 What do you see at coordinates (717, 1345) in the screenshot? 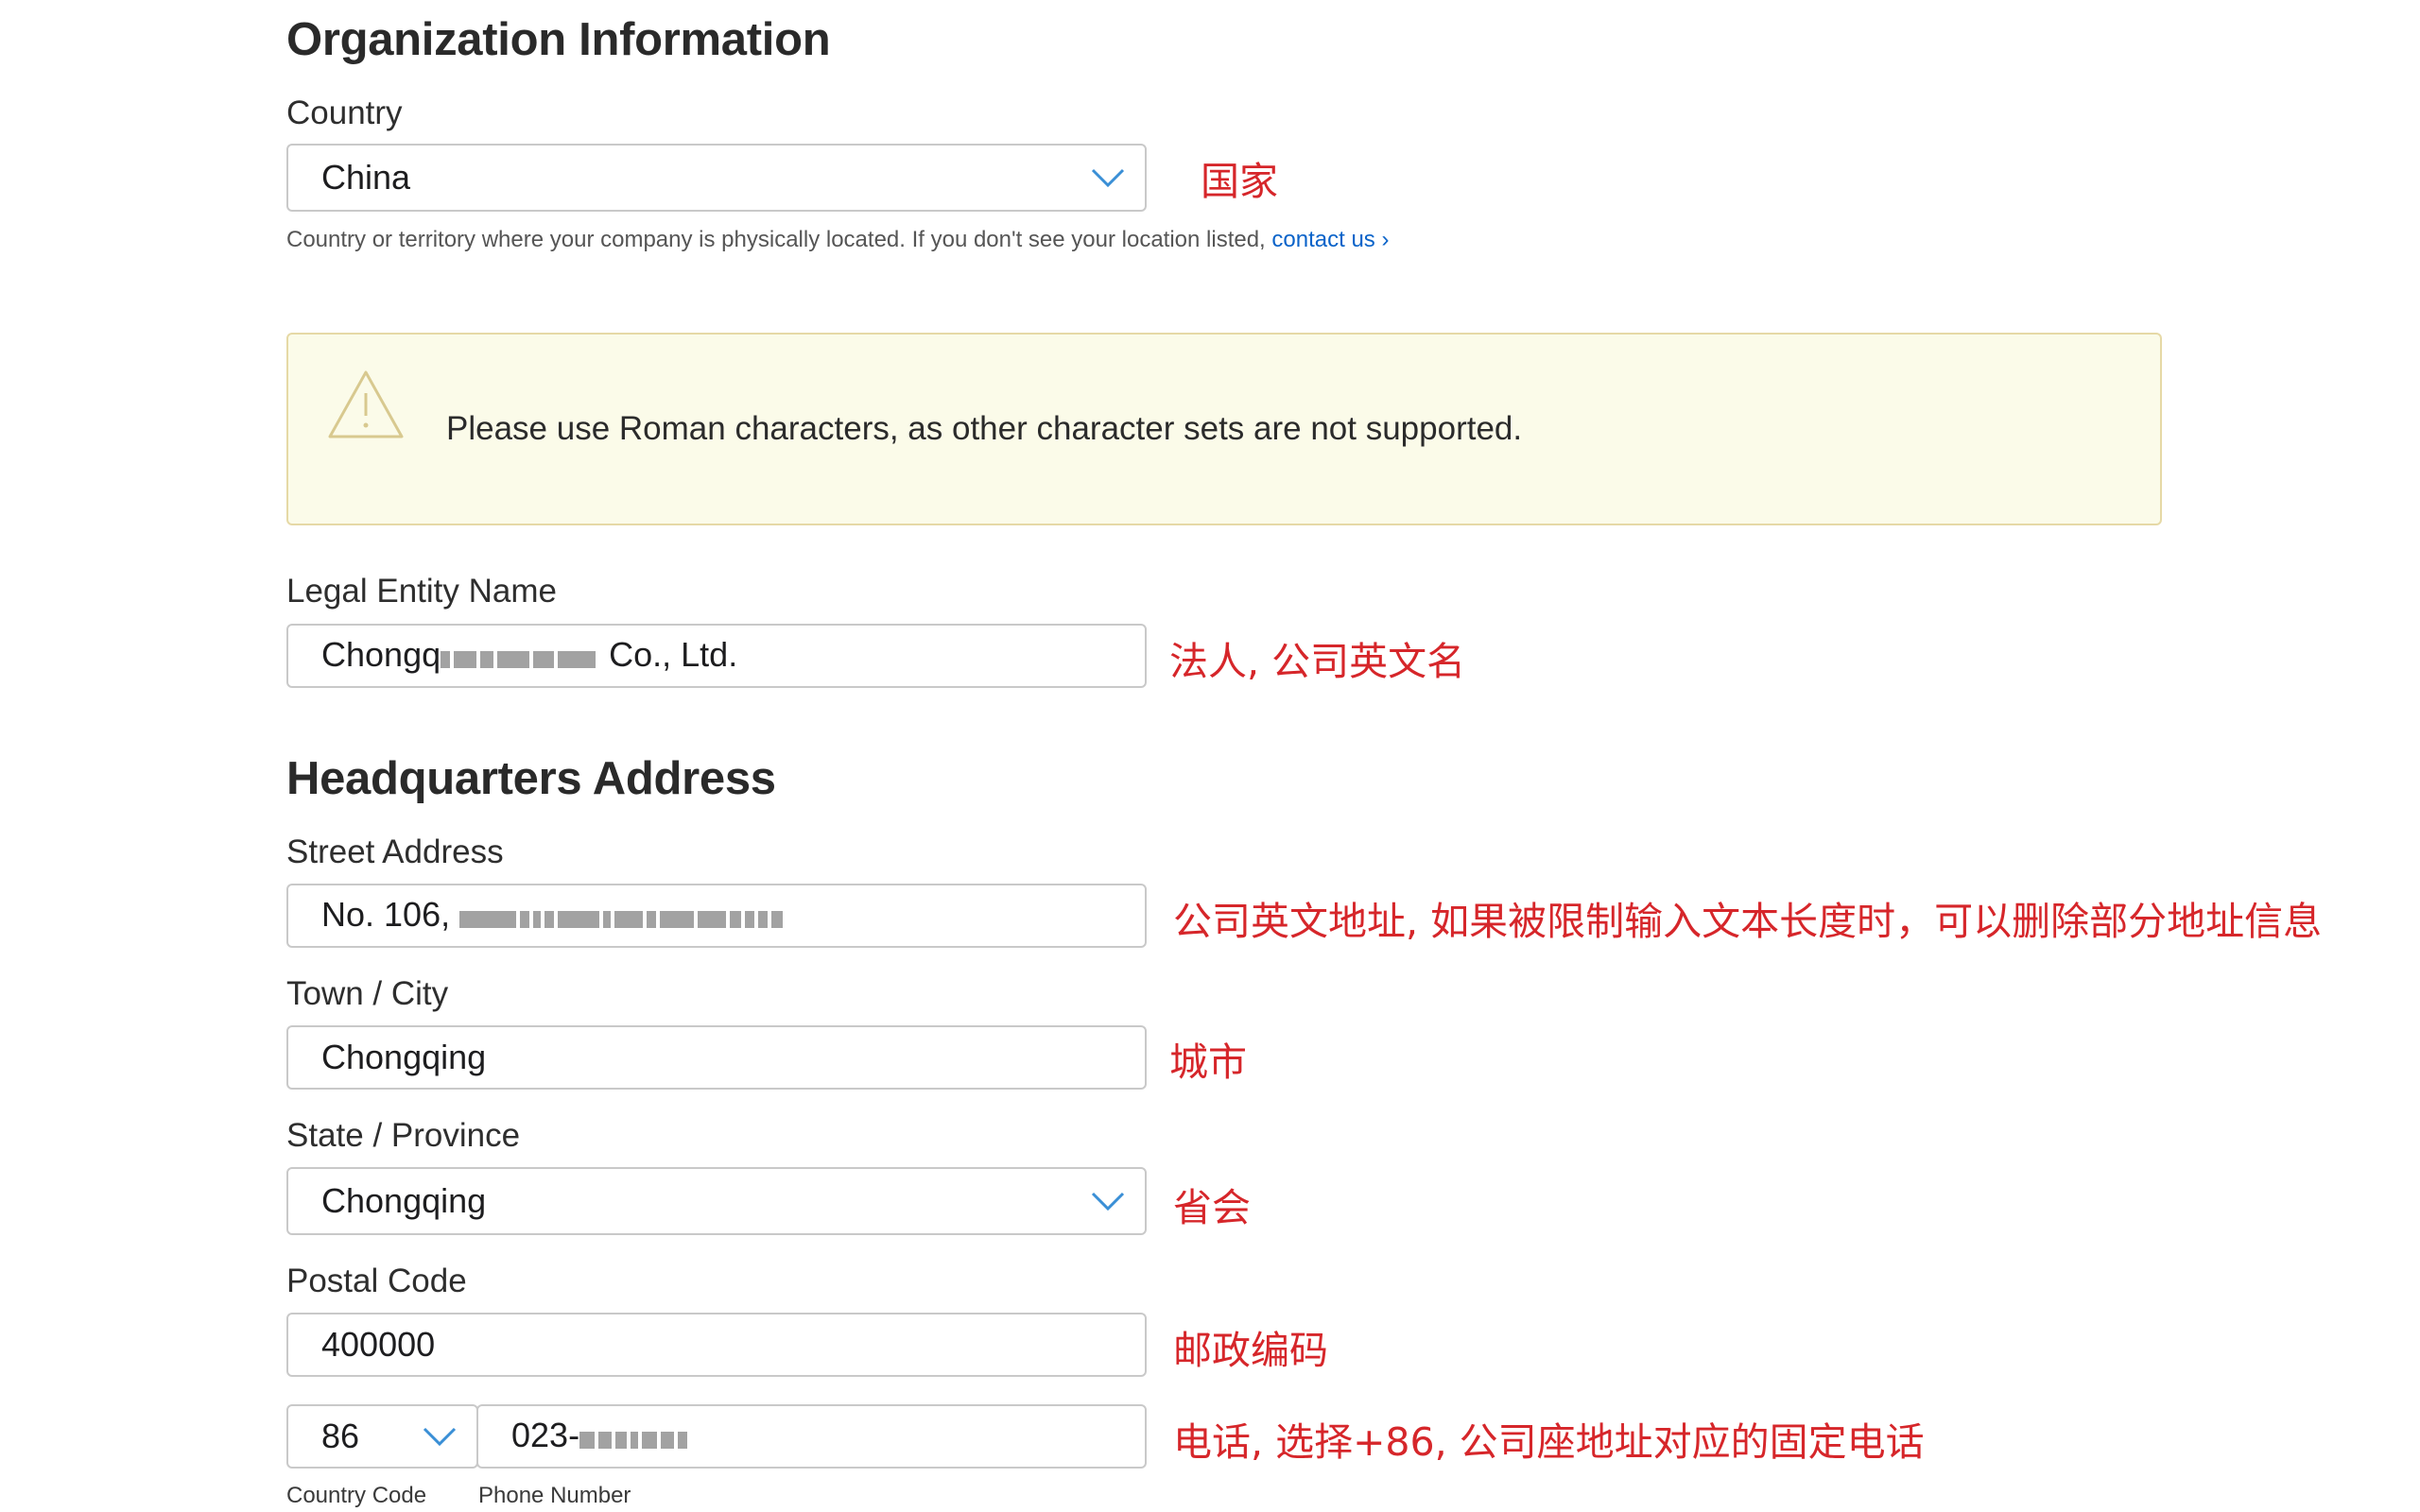
I see `postal-input: 400000` at bounding box center [717, 1345].